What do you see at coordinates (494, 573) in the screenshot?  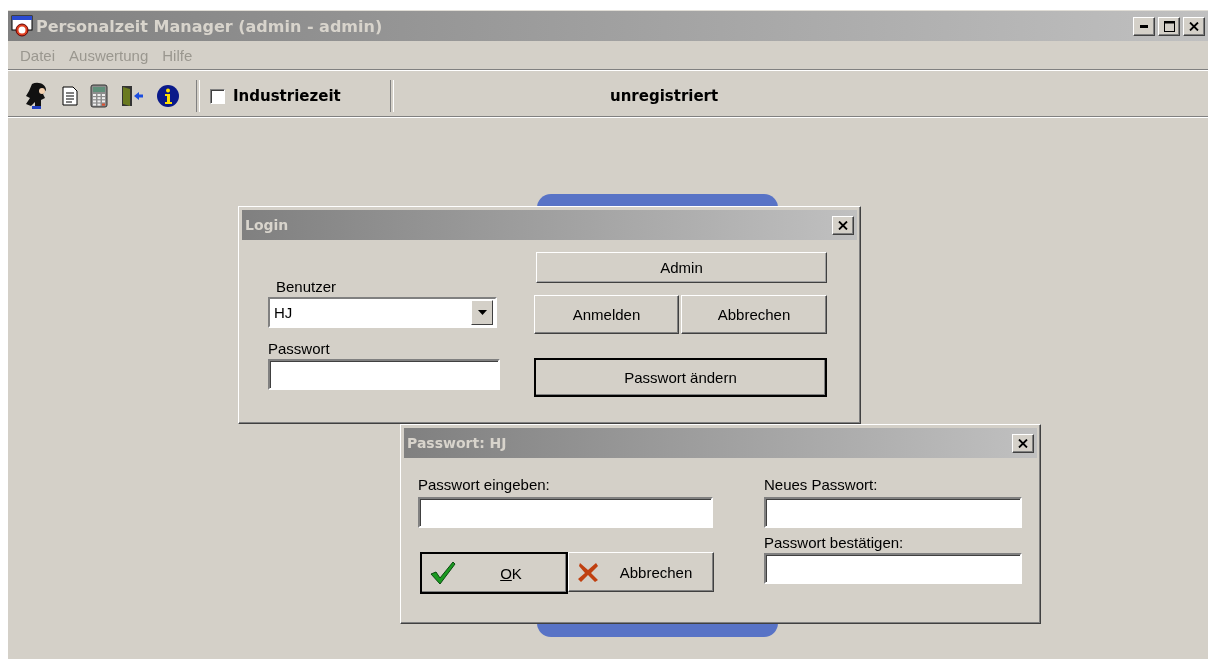 I see `ok-button: OK` at bounding box center [494, 573].